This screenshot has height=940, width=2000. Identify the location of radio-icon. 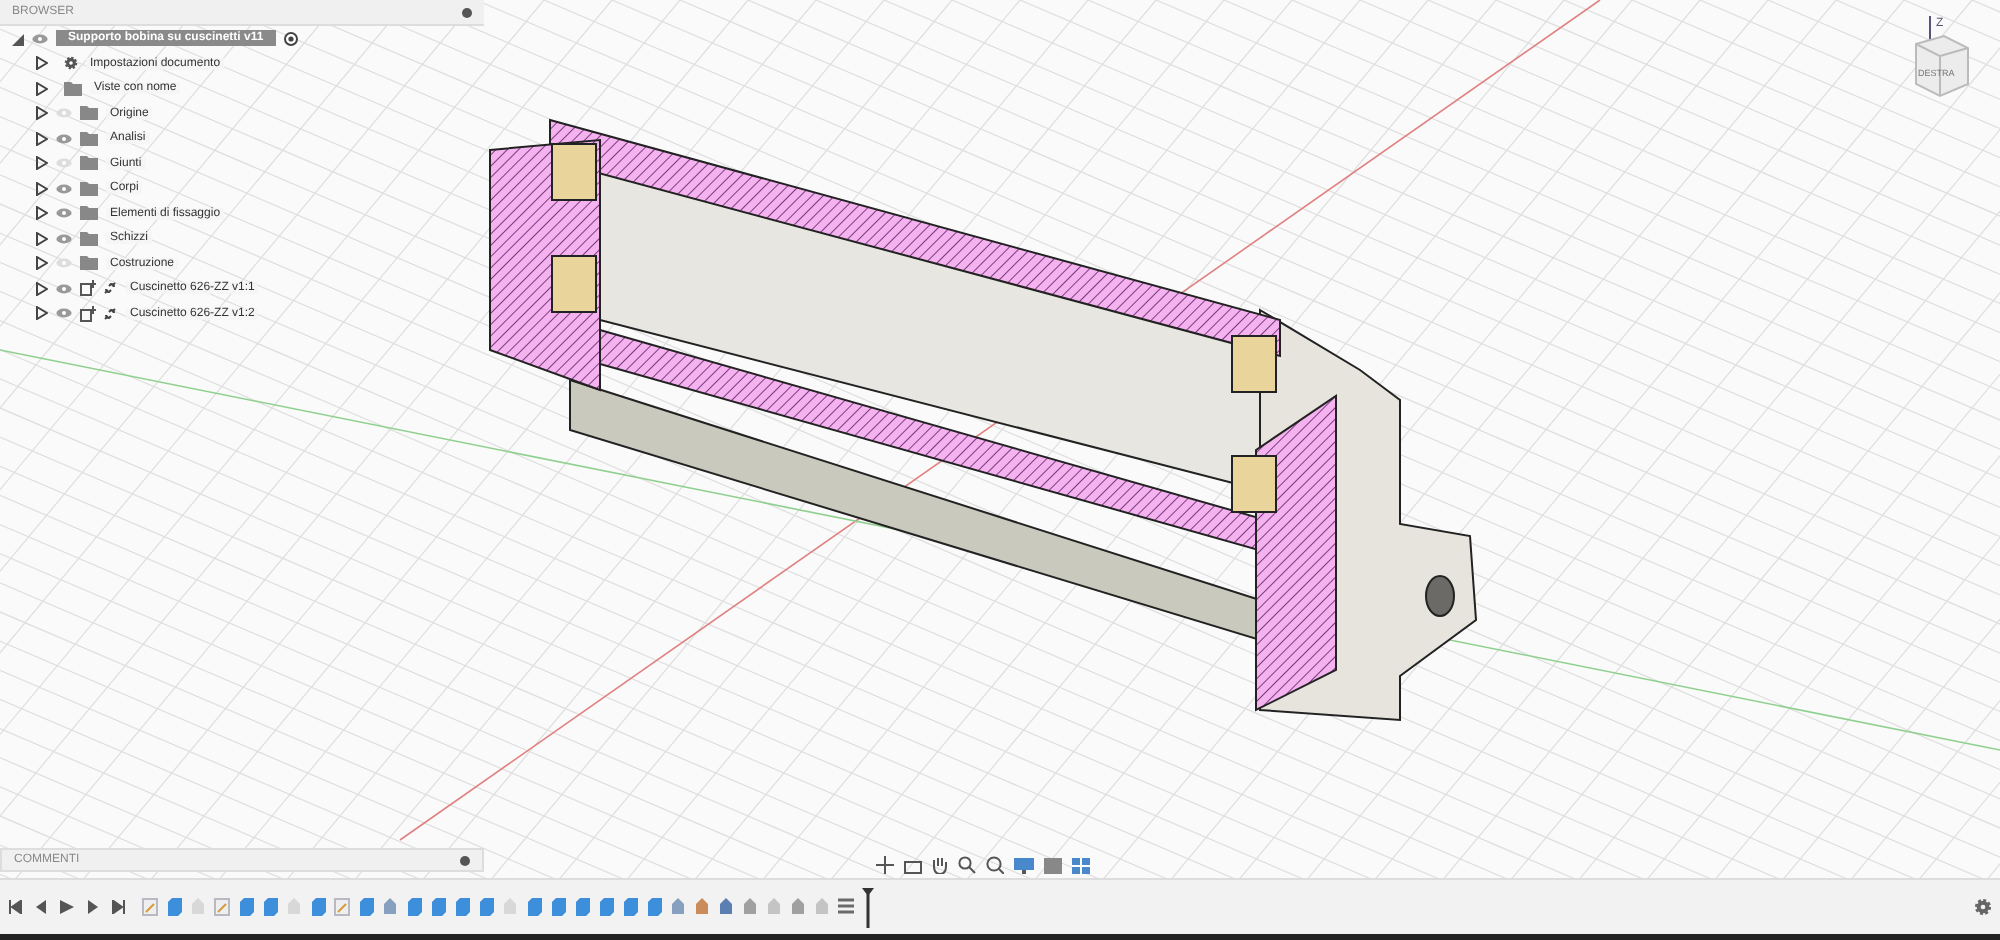
(290, 38).